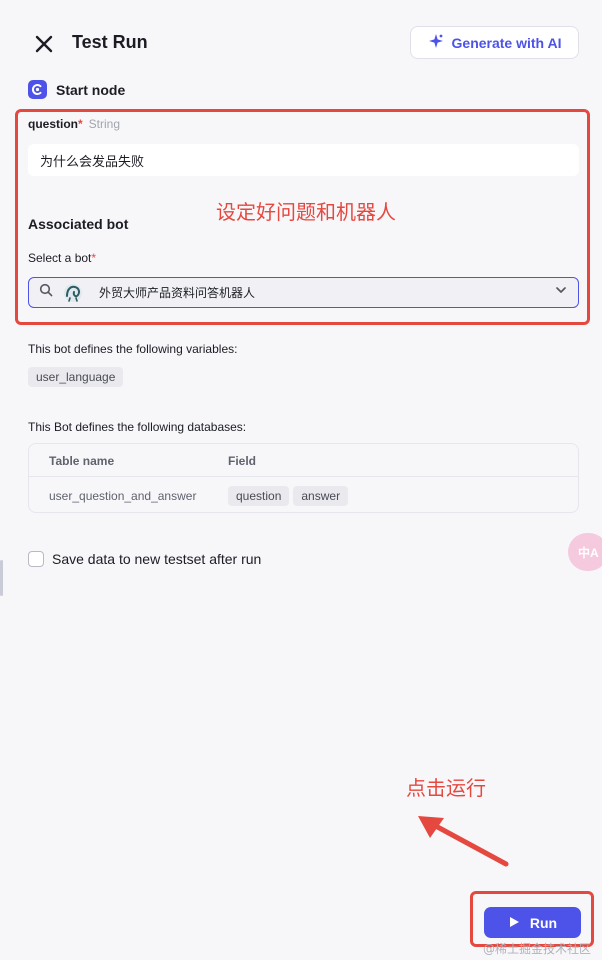  Describe the element at coordinates (303, 160) in the screenshot. I see `question-input` at that location.